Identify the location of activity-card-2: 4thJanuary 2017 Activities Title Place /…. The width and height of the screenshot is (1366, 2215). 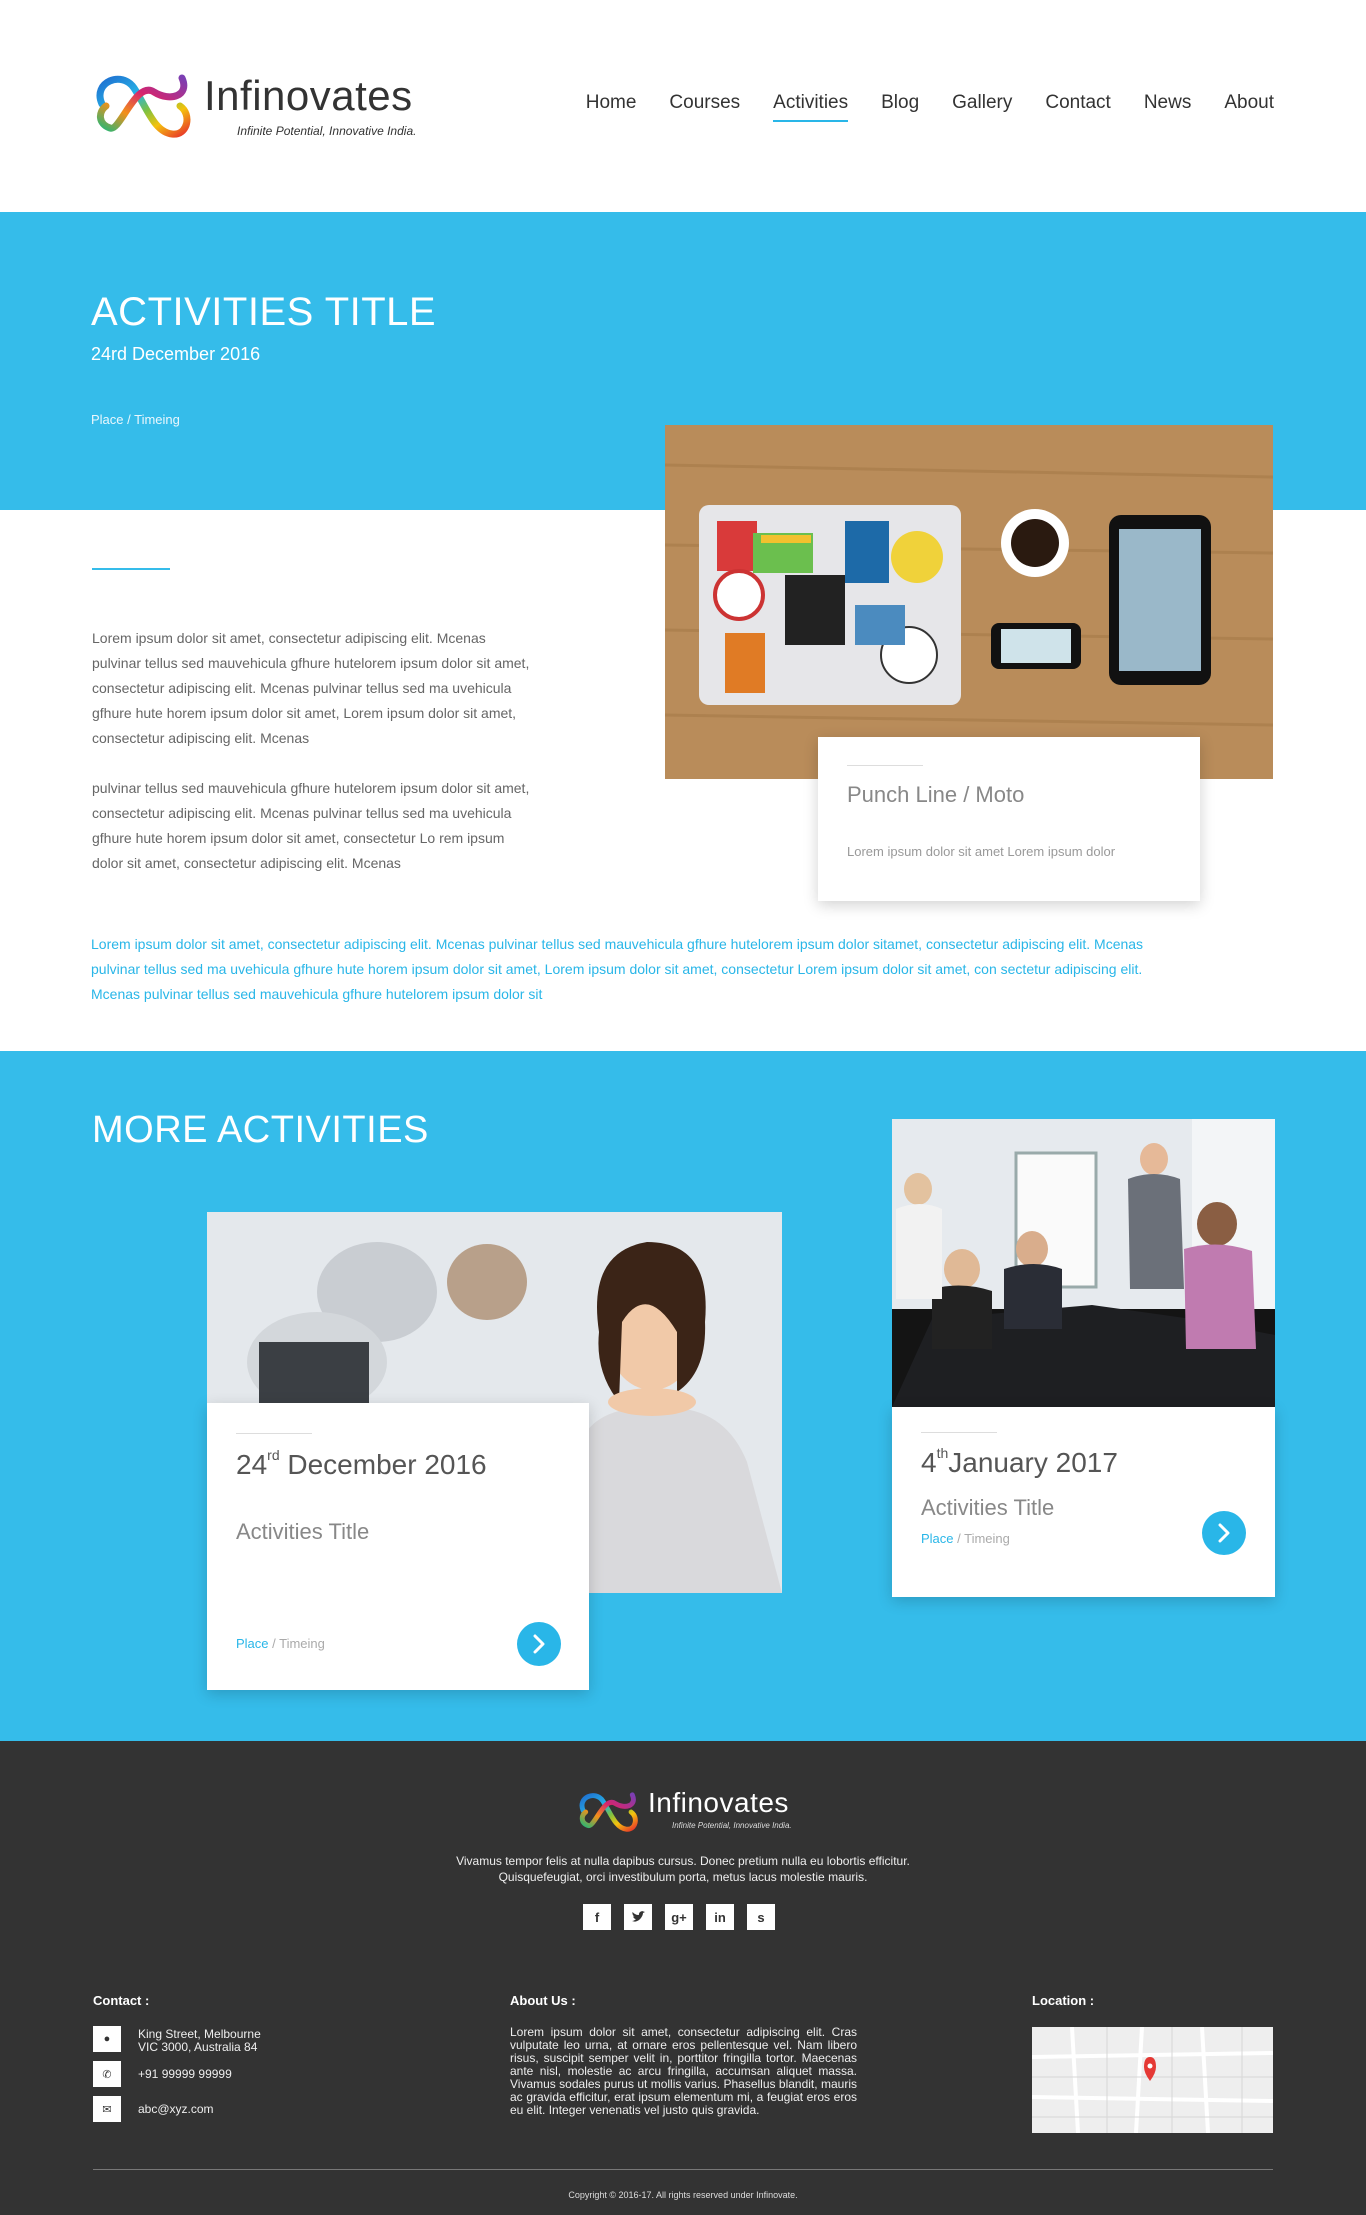
(1083, 1502).